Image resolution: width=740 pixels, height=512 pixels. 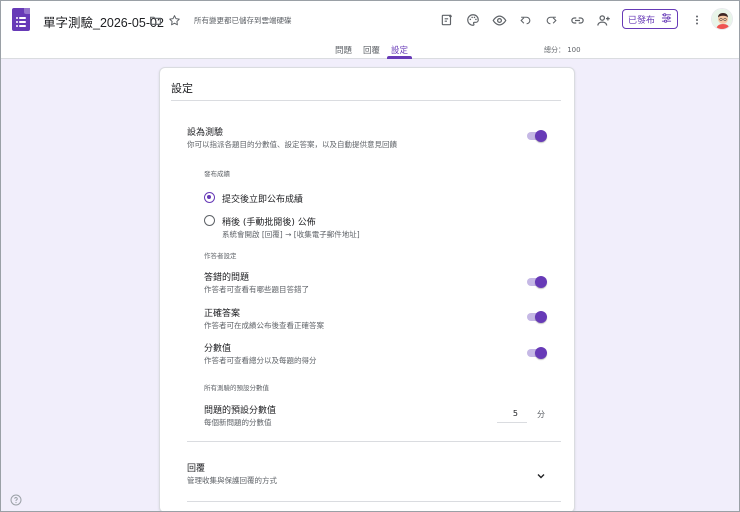 What do you see at coordinates (343, 50) in the screenshot?
I see `tab-questions: 問題` at bounding box center [343, 50].